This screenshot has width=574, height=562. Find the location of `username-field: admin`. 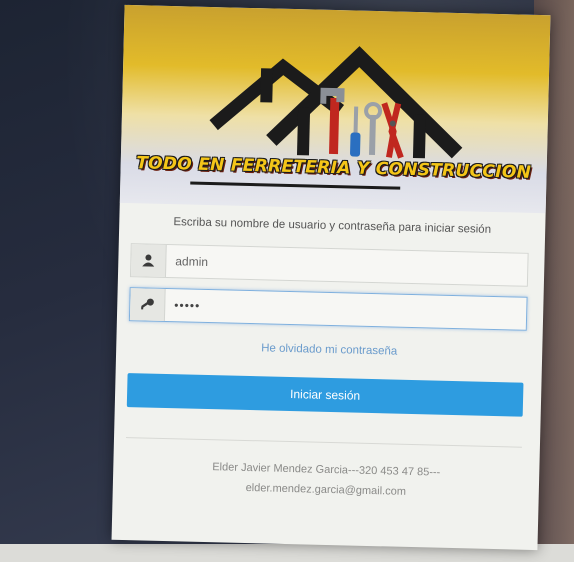

username-field: admin is located at coordinates (329, 265).